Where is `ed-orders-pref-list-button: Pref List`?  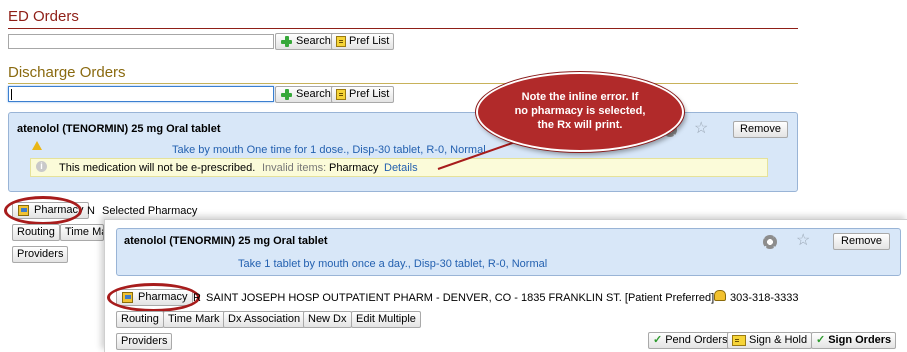
ed-orders-pref-list-button: Pref List is located at coordinates (363, 41).